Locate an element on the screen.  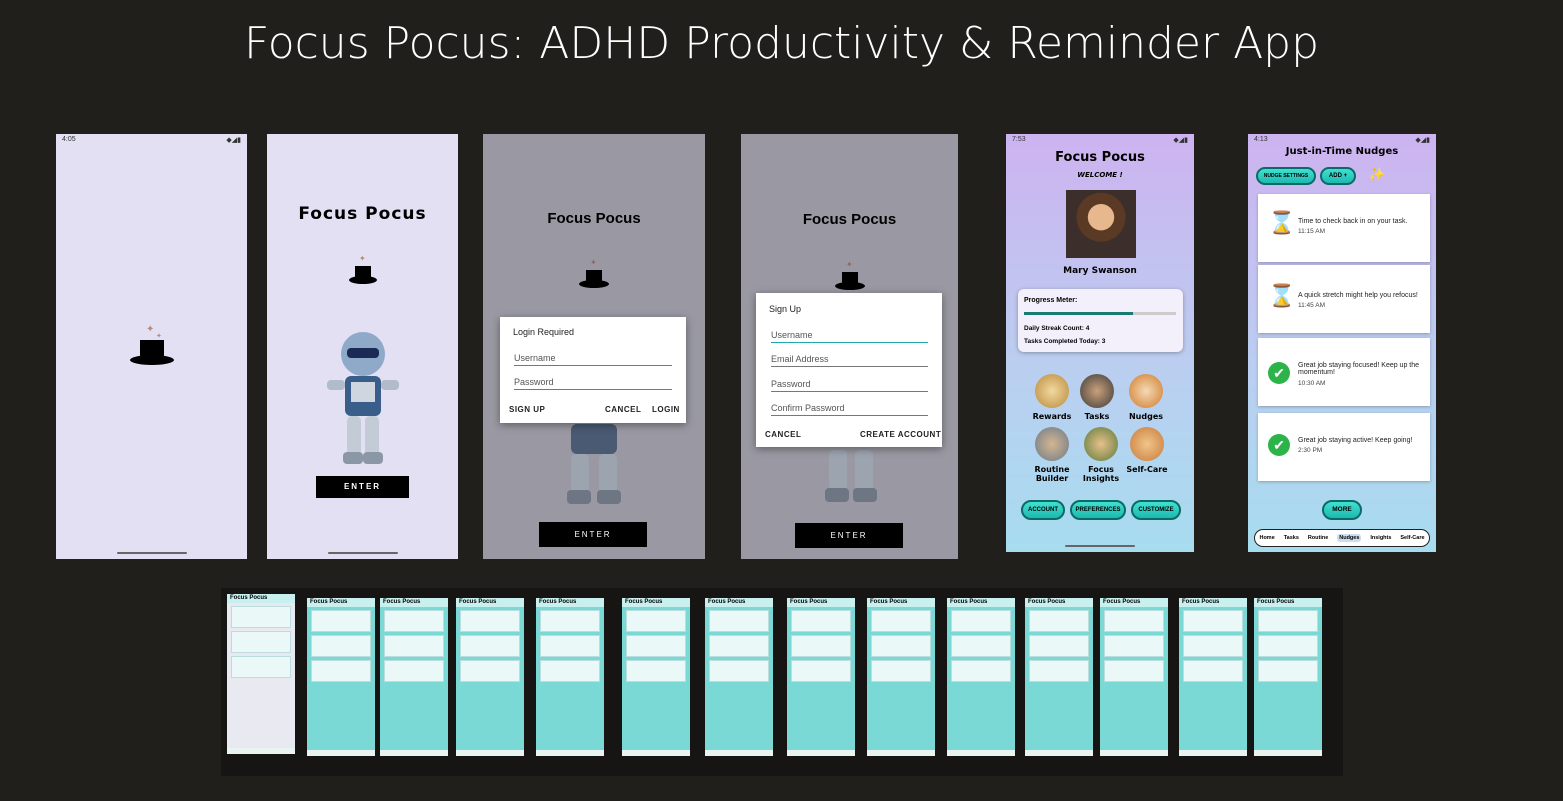
nudge-message: Great job staying active! Keep going! is located at coordinates (1355, 440).